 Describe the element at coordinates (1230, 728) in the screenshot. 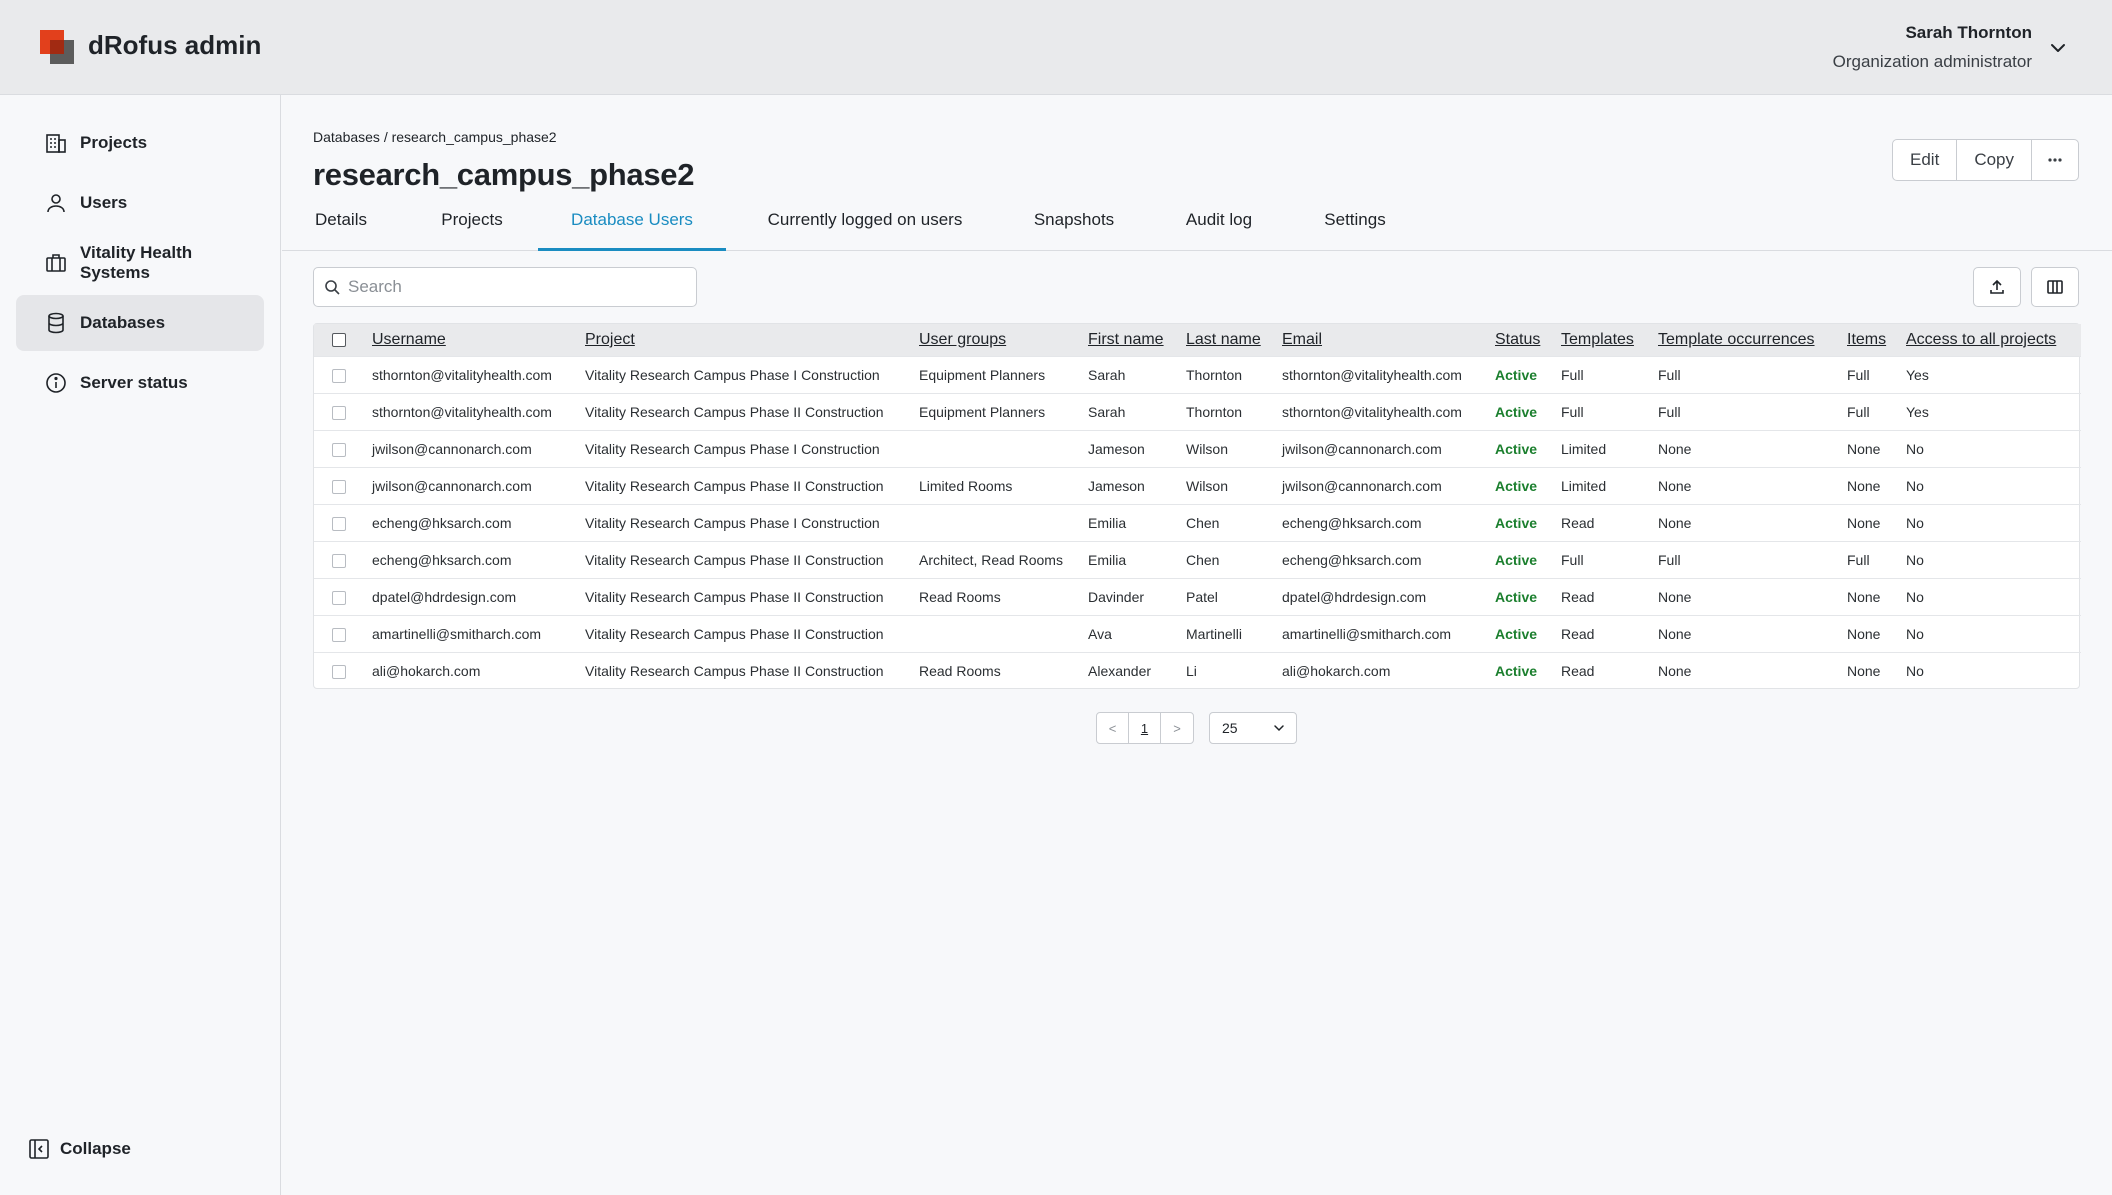

I see `page-size-value: 25` at that location.